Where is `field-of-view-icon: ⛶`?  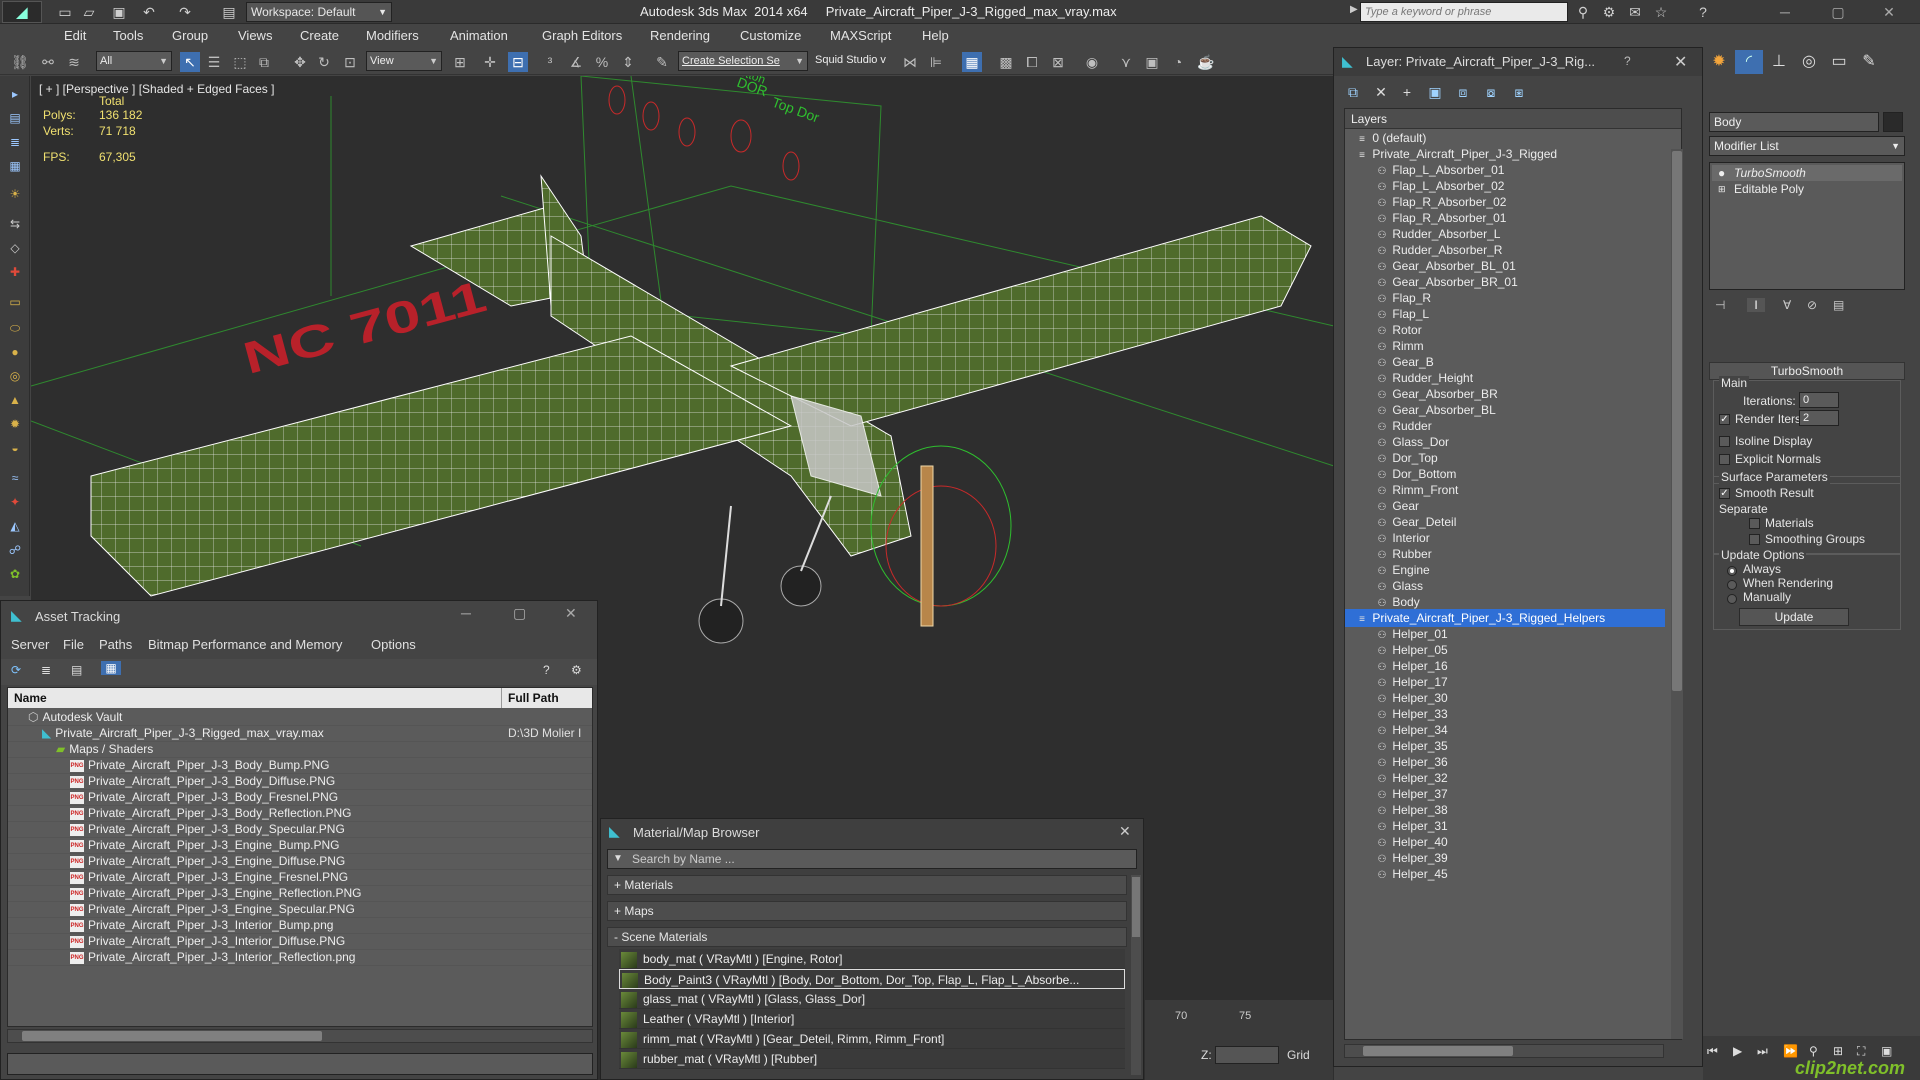 field-of-view-icon: ⛶ is located at coordinates (1861, 1051).